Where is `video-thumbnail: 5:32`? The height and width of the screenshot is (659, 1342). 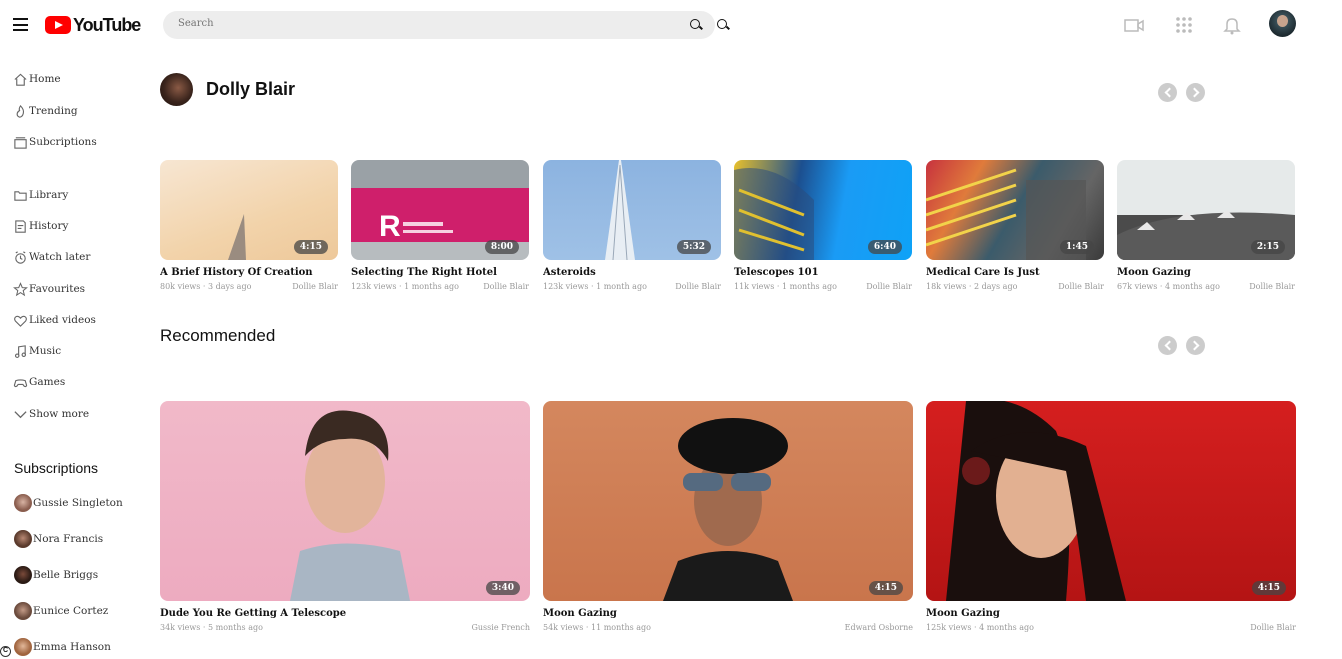 video-thumbnail: 5:32 is located at coordinates (632, 210).